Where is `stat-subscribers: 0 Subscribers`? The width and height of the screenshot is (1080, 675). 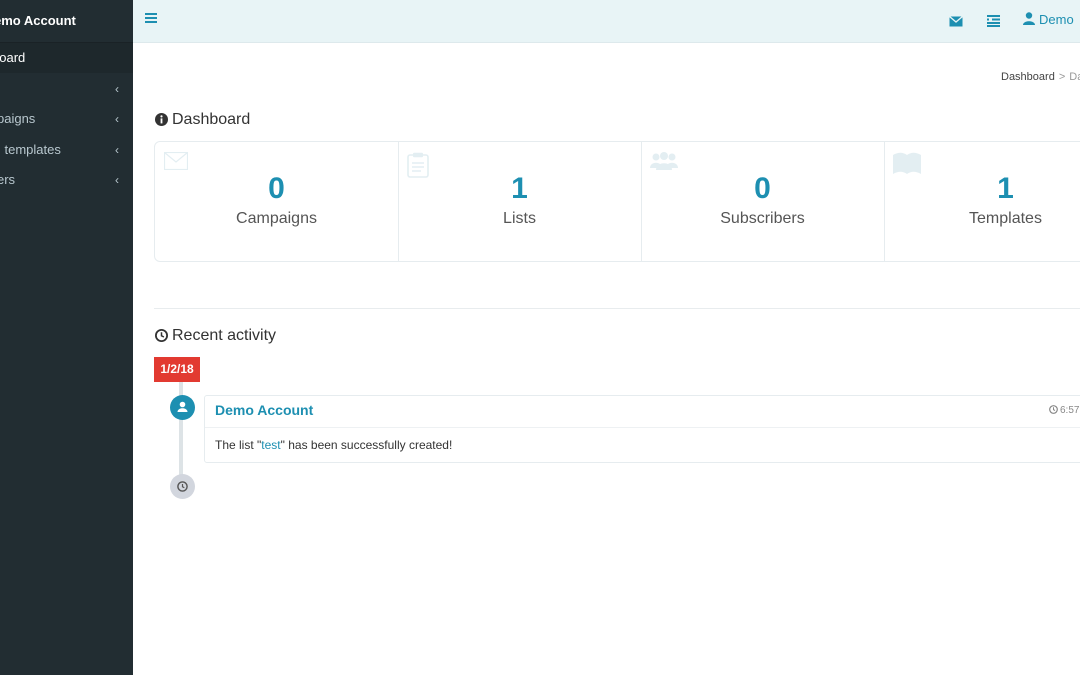
stat-subscribers: 0 Subscribers is located at coordinates (763, 201).